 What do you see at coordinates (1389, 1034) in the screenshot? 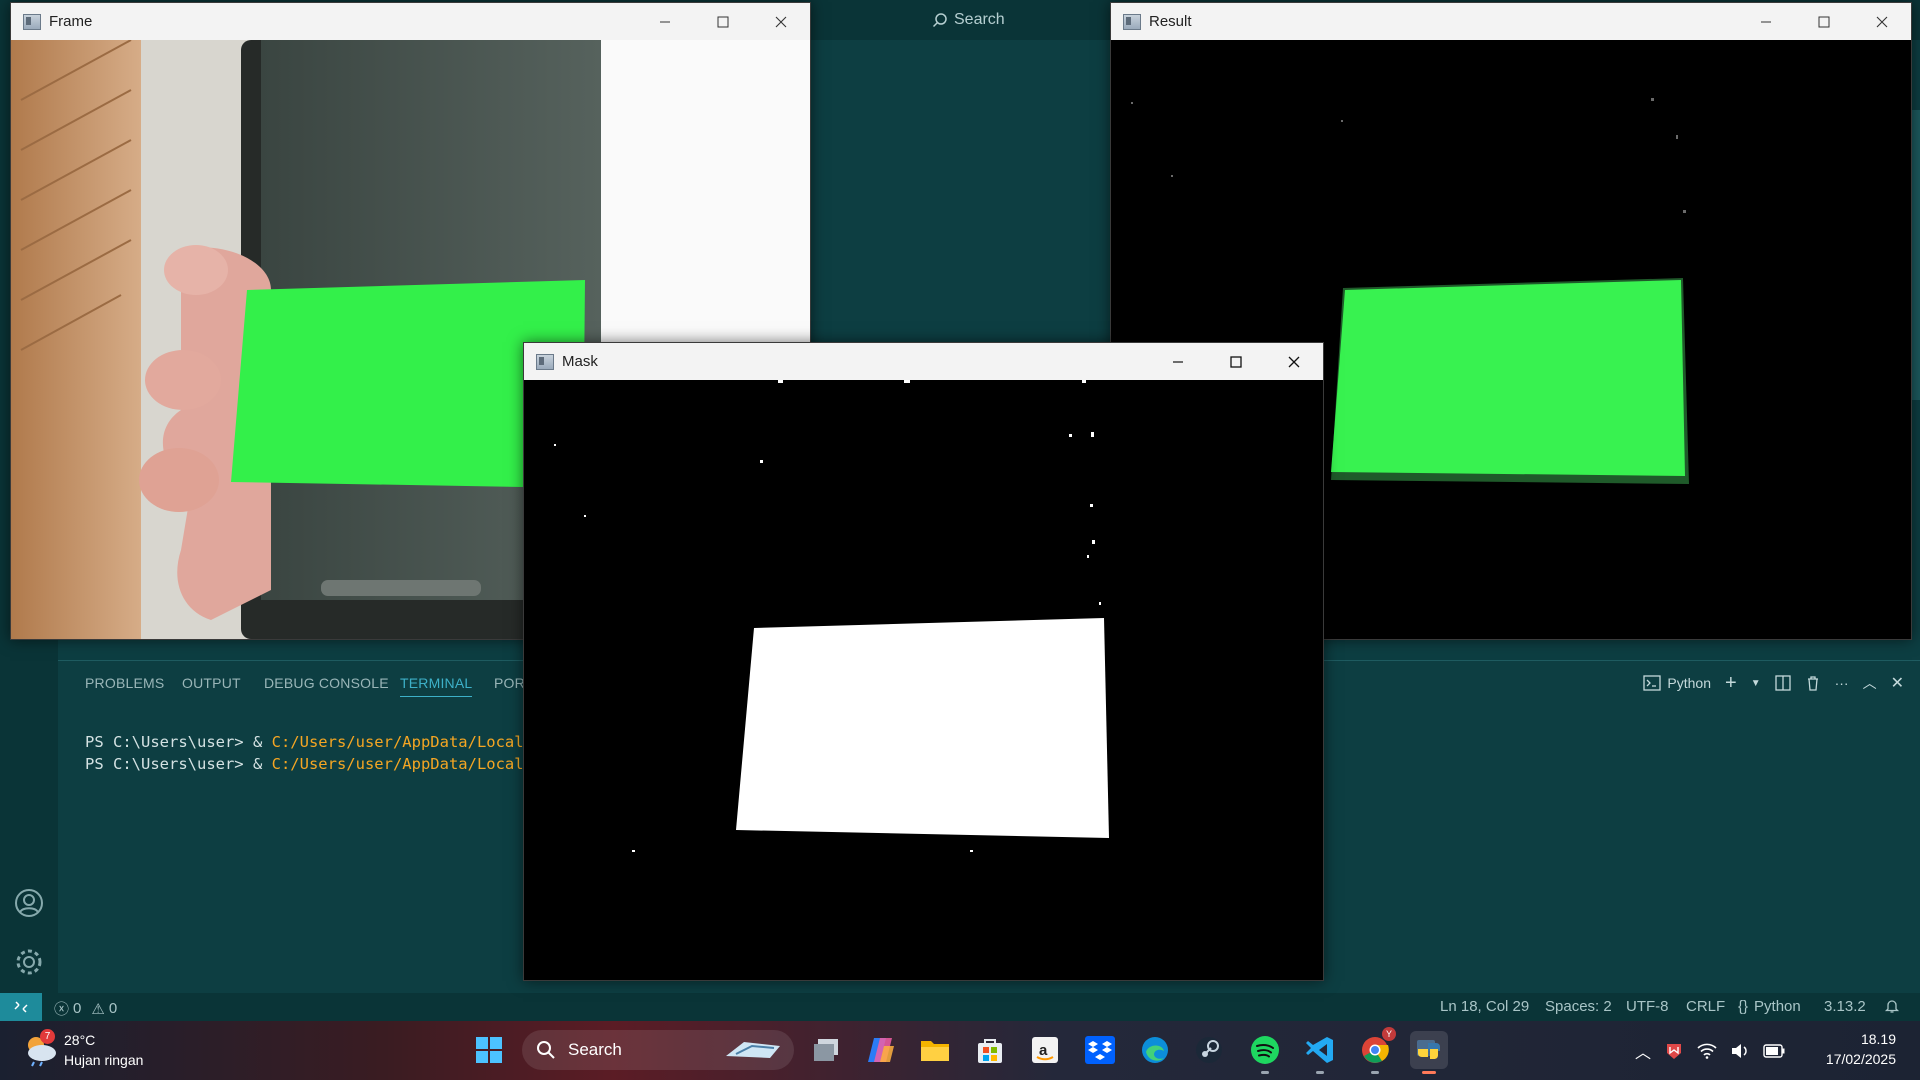
I see `chrome-profile-badge: Y` at bounding box center [1389, 1034].